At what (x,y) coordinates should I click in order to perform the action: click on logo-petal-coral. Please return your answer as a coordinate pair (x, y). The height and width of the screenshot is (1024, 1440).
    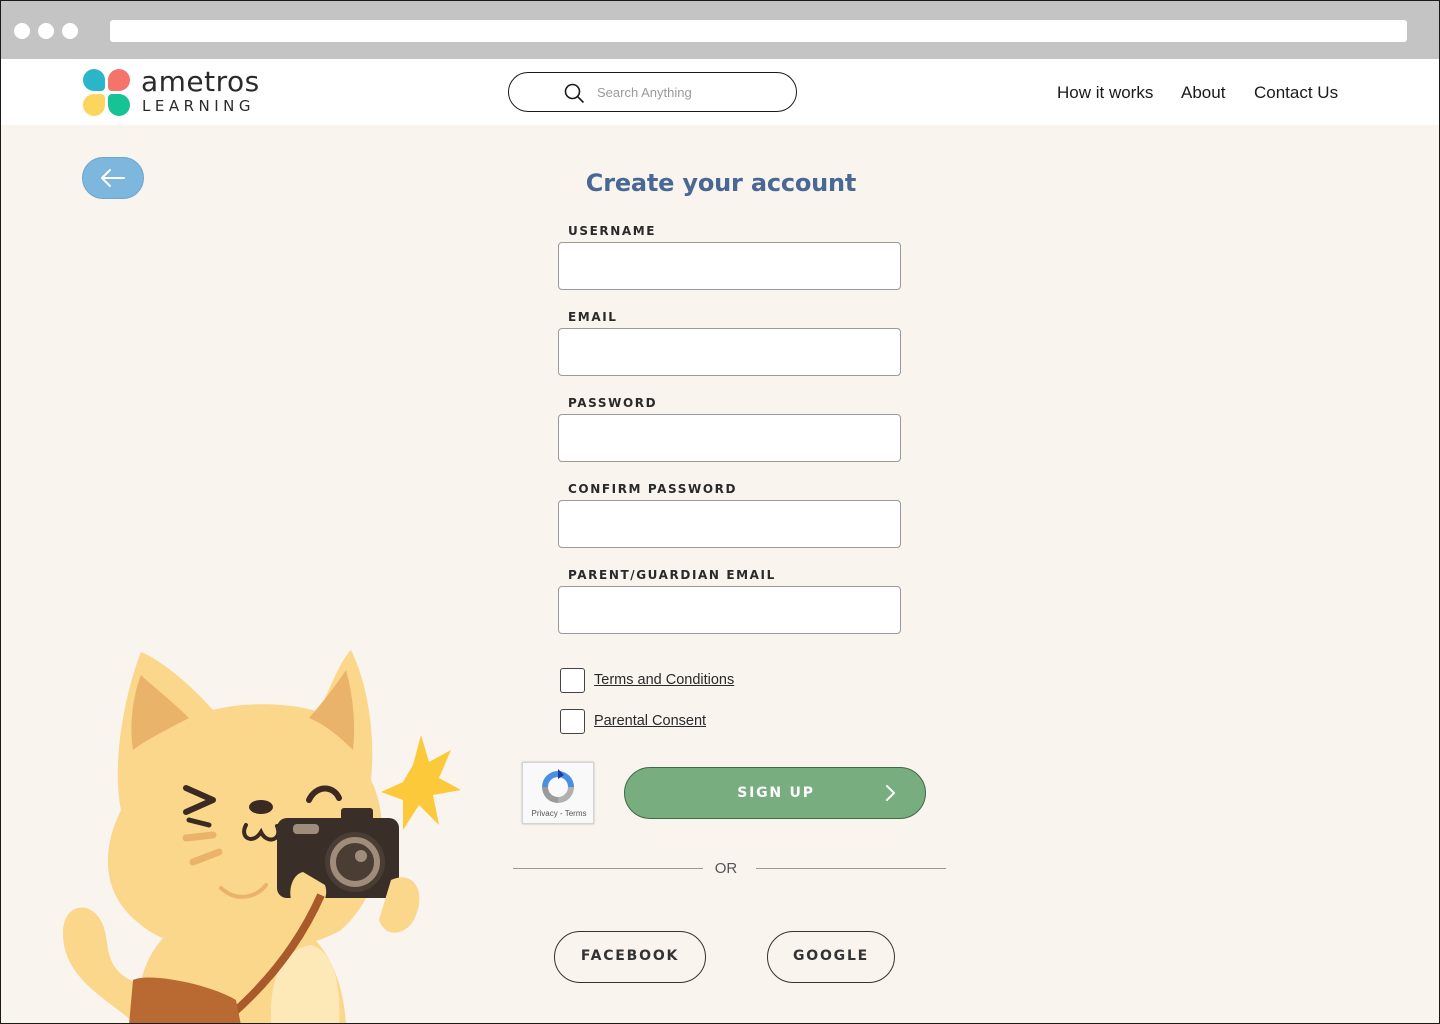
    Looking at the image, I should click on (119, 80).